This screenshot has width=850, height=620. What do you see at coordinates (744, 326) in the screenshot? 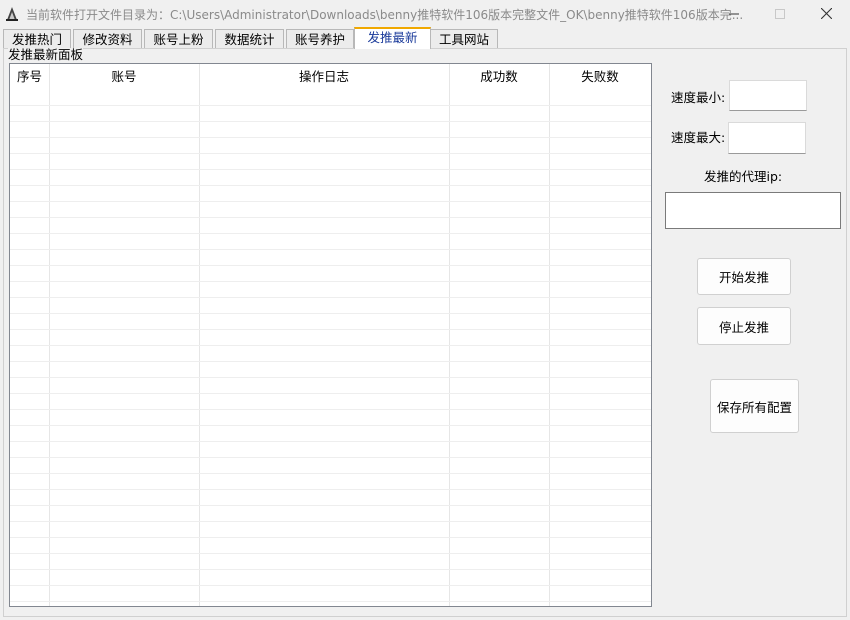
I see `stop-tweeting-button: 停止发推` at bounding box center [744, 326].